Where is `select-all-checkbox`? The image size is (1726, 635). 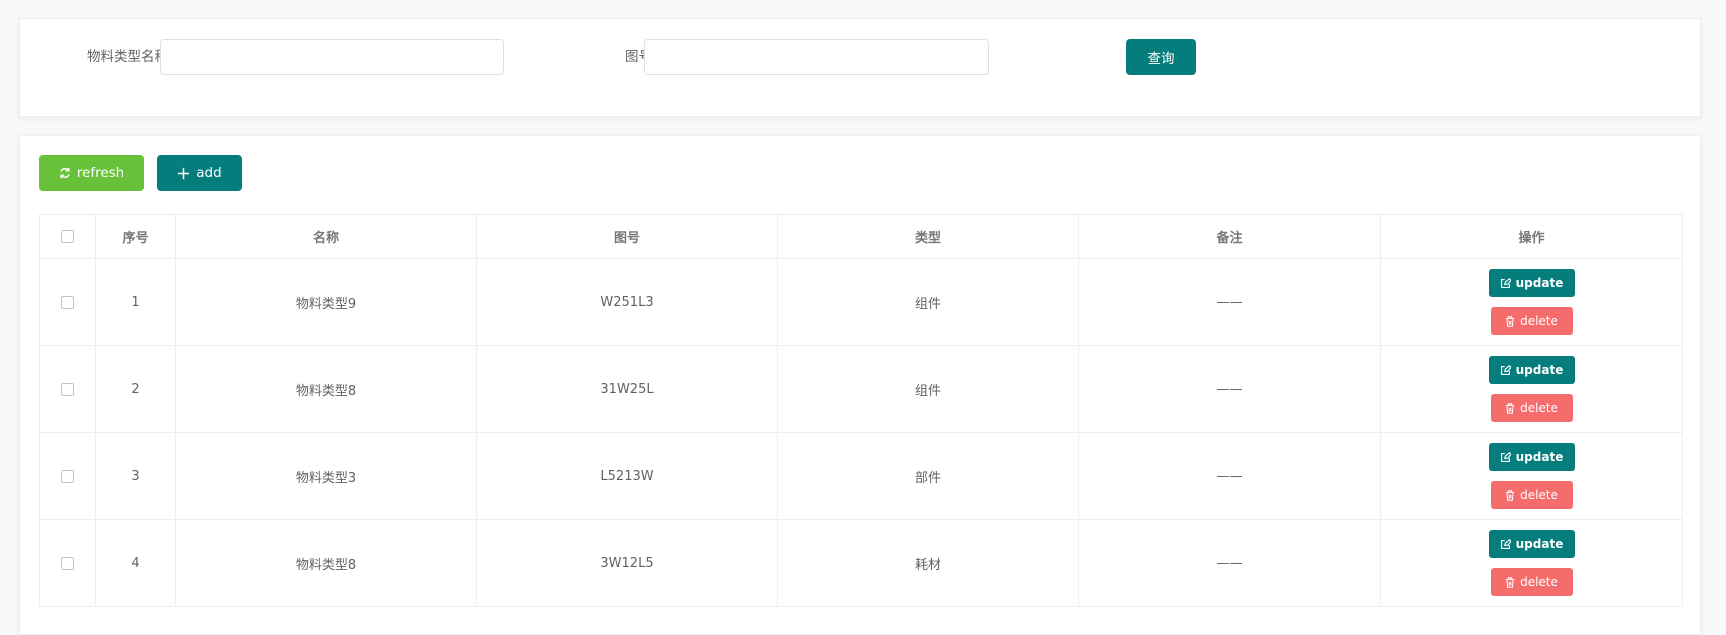
select-all-checkbox is located at coordinates (67, 236).